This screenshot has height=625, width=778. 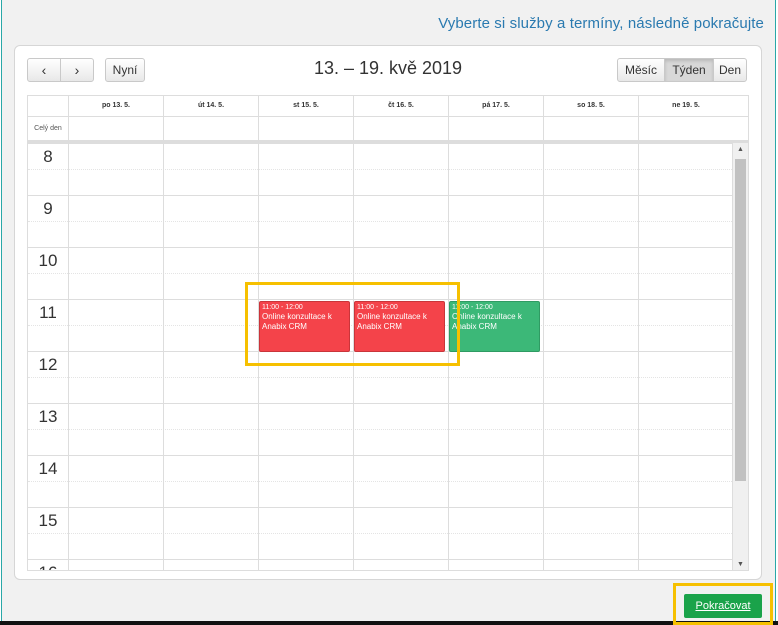 I want to click on bottom-edge, so click(x=389, y=623).